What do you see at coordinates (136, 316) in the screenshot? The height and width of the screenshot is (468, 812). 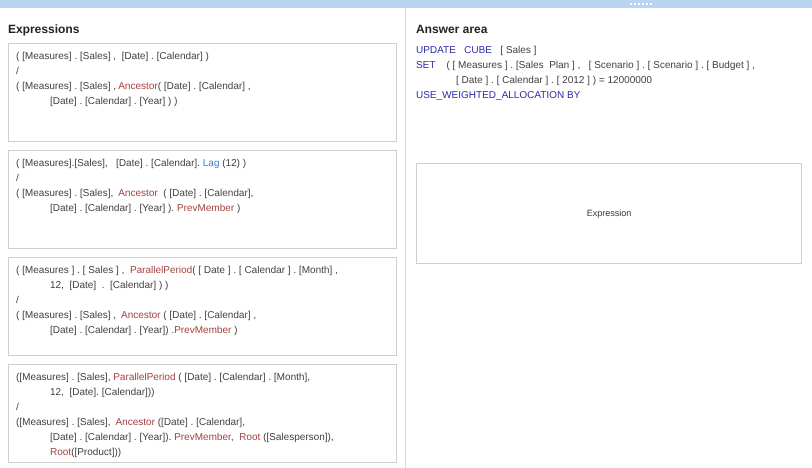 I see `code-line: ( [Measures] . [Sales] , Ancestor ( [Date] . [Calendar] ,` at bounding box center [136, 316].